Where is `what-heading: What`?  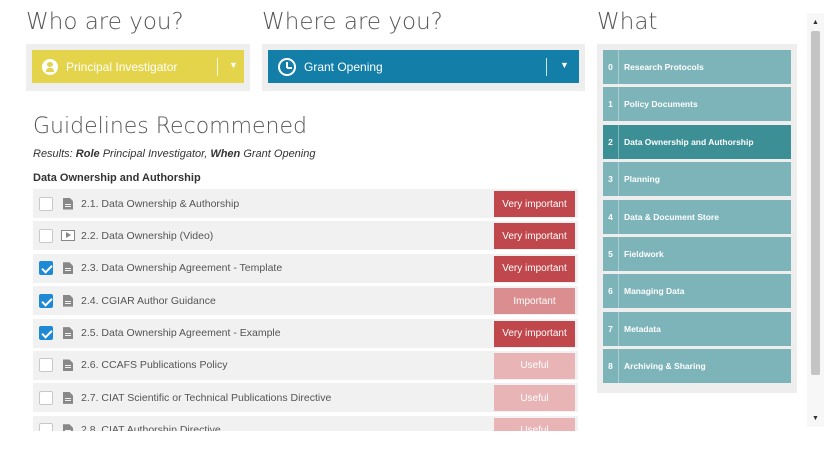 what-heading: What is located at coordinates (627, 22).